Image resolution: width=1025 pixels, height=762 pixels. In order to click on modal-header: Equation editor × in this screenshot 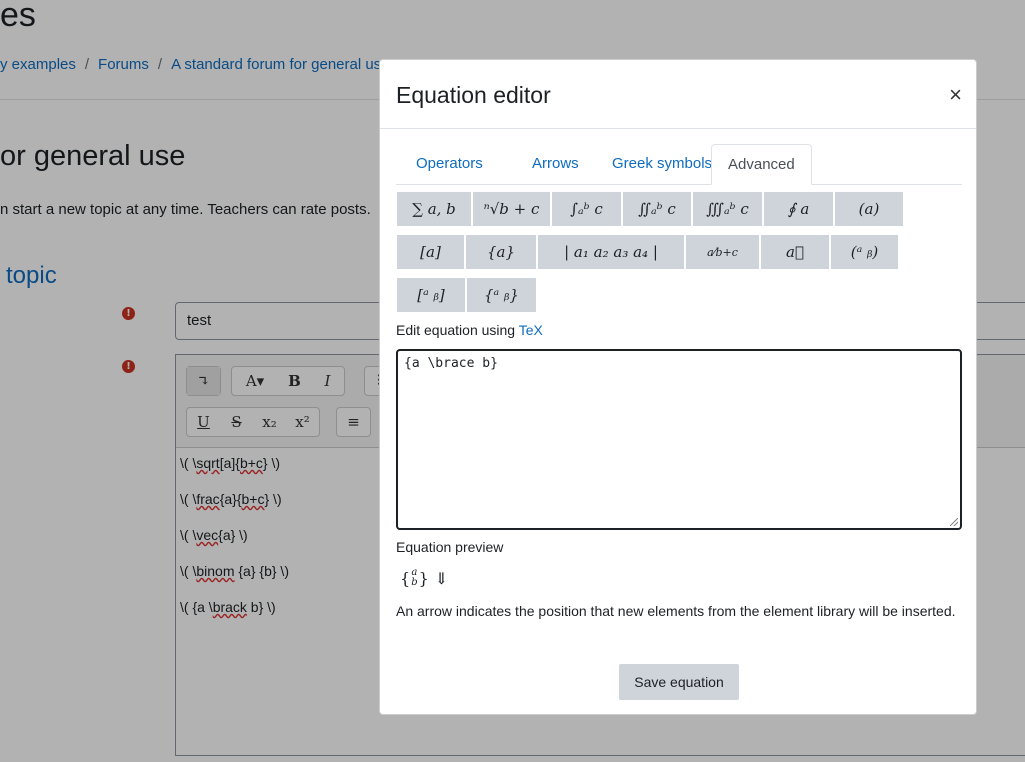, I will do `click(678, 94)`.